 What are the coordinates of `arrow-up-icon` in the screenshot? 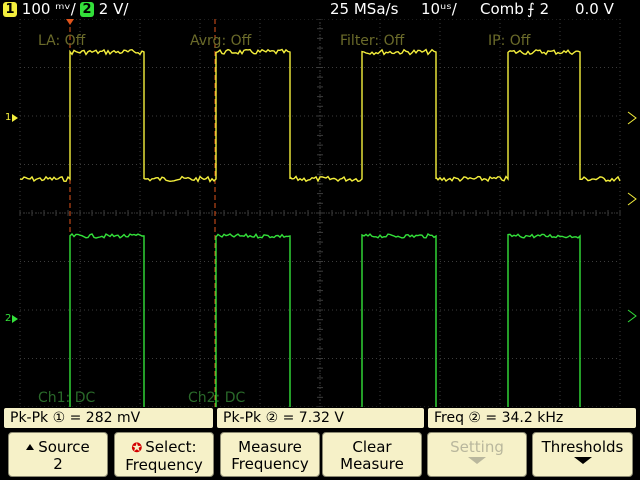 It's located at (30, 447).